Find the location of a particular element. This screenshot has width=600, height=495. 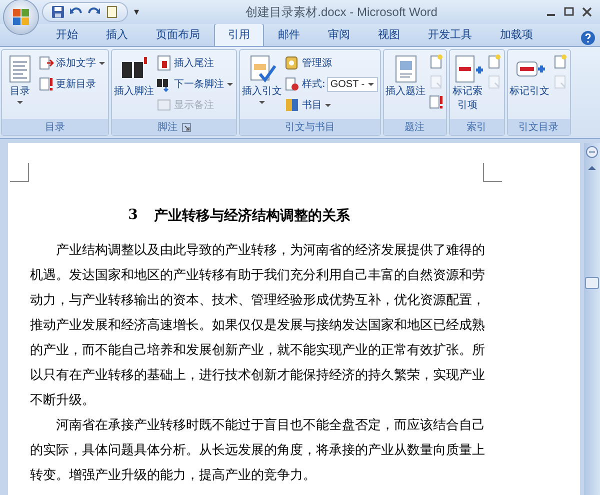

ribbon-tab: 加载项 is located at coordinates (516, 34).